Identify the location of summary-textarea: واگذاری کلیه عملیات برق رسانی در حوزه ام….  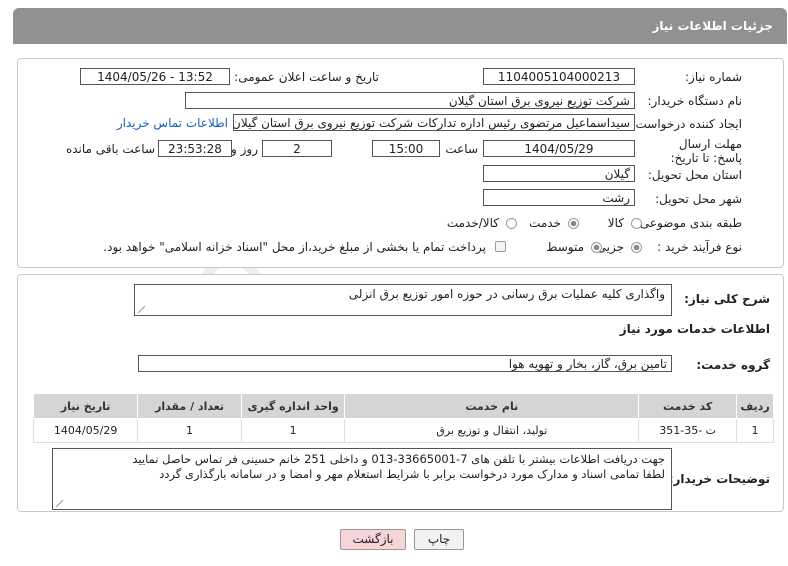
(403, 300).